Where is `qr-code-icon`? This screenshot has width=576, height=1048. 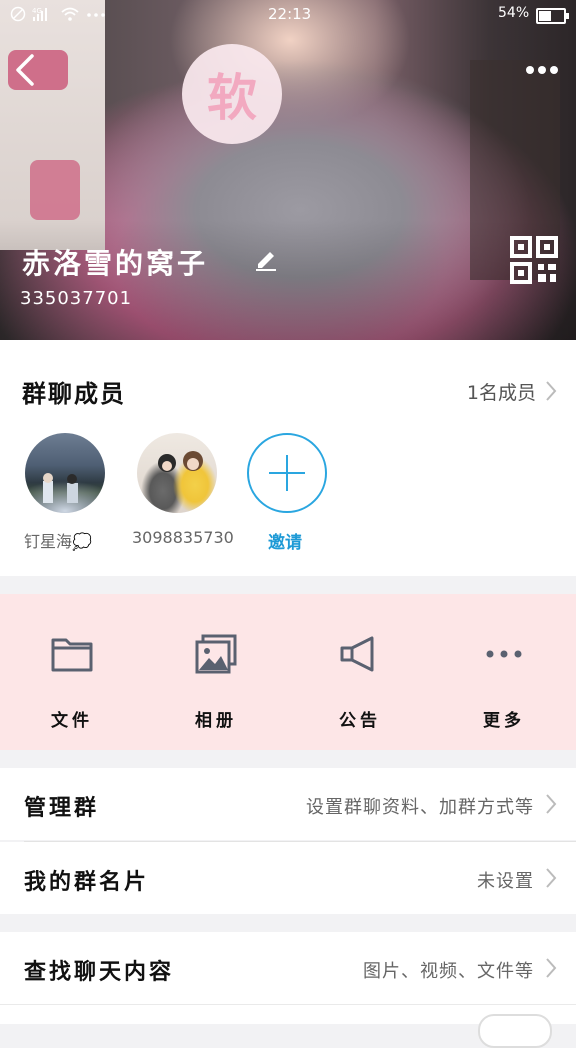 qr-code-icon is located at coordinates (534, 260).